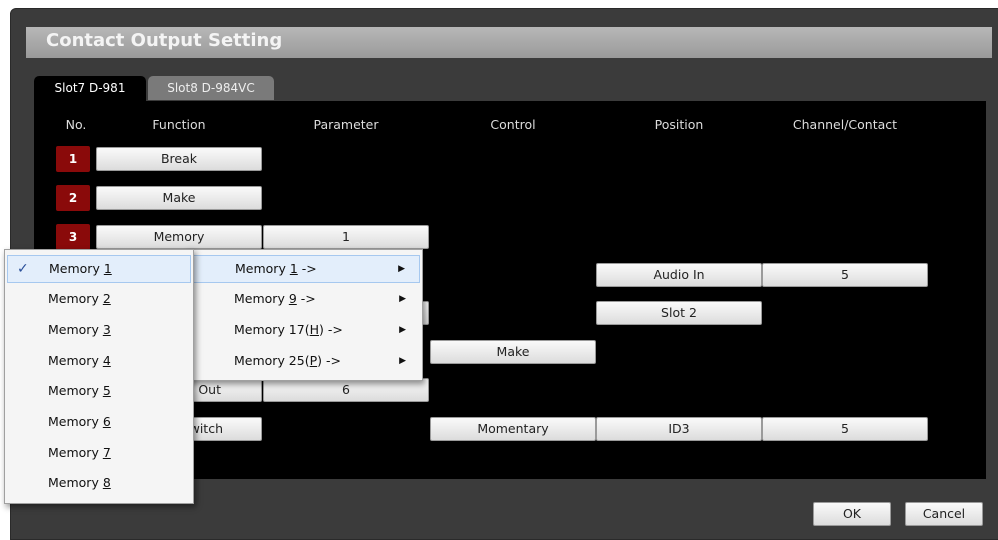  What do you see at coordinates (211, 88) in the screenshot?
I see `tab-slot8: Slot8 D-984VC` at bounding box center [211, 88].